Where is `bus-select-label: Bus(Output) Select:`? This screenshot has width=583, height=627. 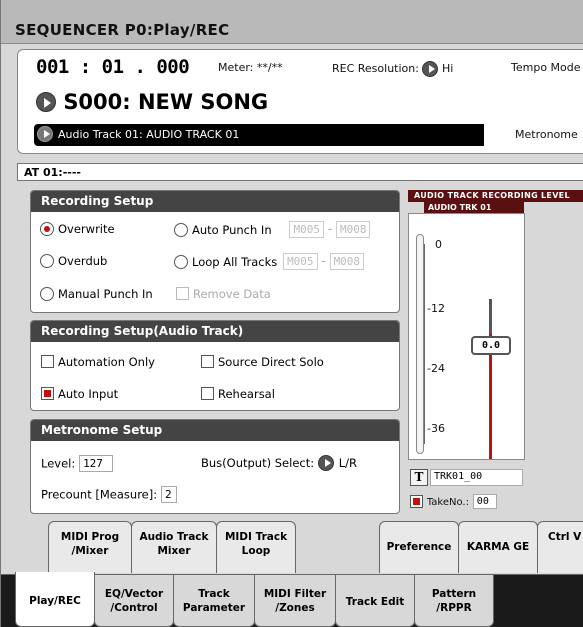 bus-select-label: Bus(Output) Select: is located at coordinates (258, 463).